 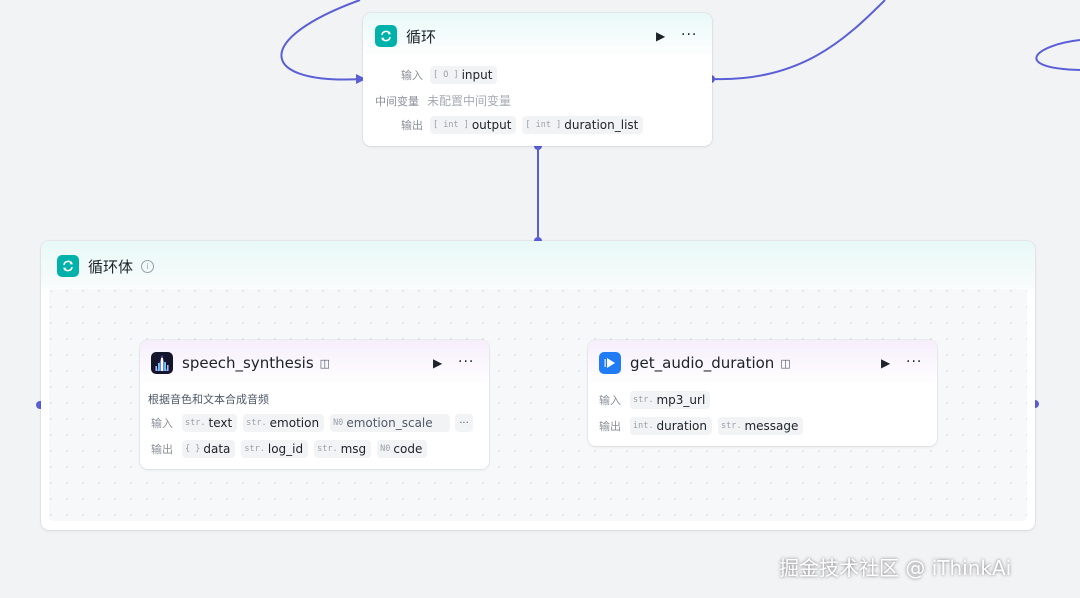 What do you see at coordinates (412, 125) in the screenshot?
I see `loop-output-label: 输出` at bounding box center [412, 125].